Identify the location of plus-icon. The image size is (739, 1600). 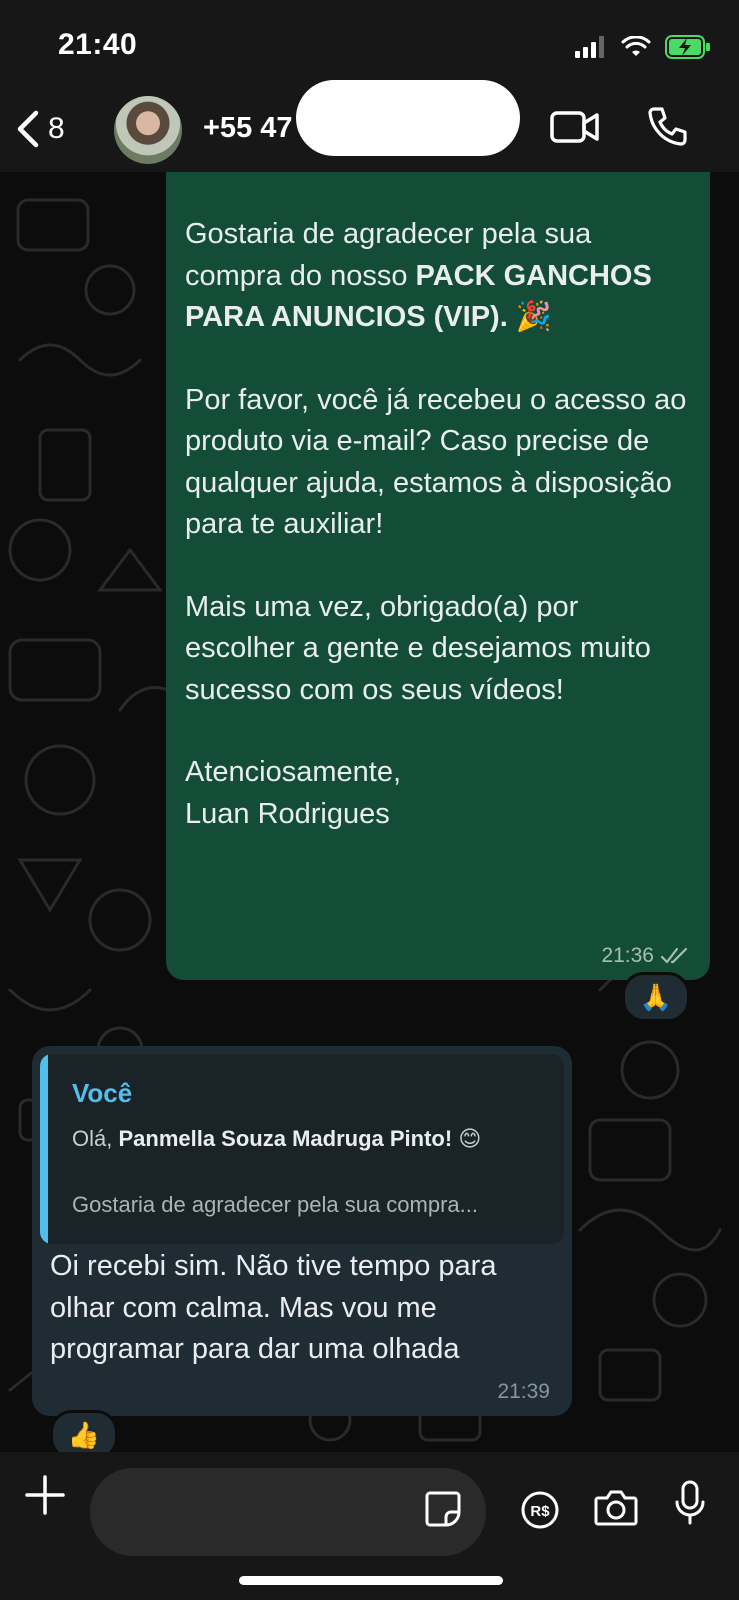
(45, 1495).